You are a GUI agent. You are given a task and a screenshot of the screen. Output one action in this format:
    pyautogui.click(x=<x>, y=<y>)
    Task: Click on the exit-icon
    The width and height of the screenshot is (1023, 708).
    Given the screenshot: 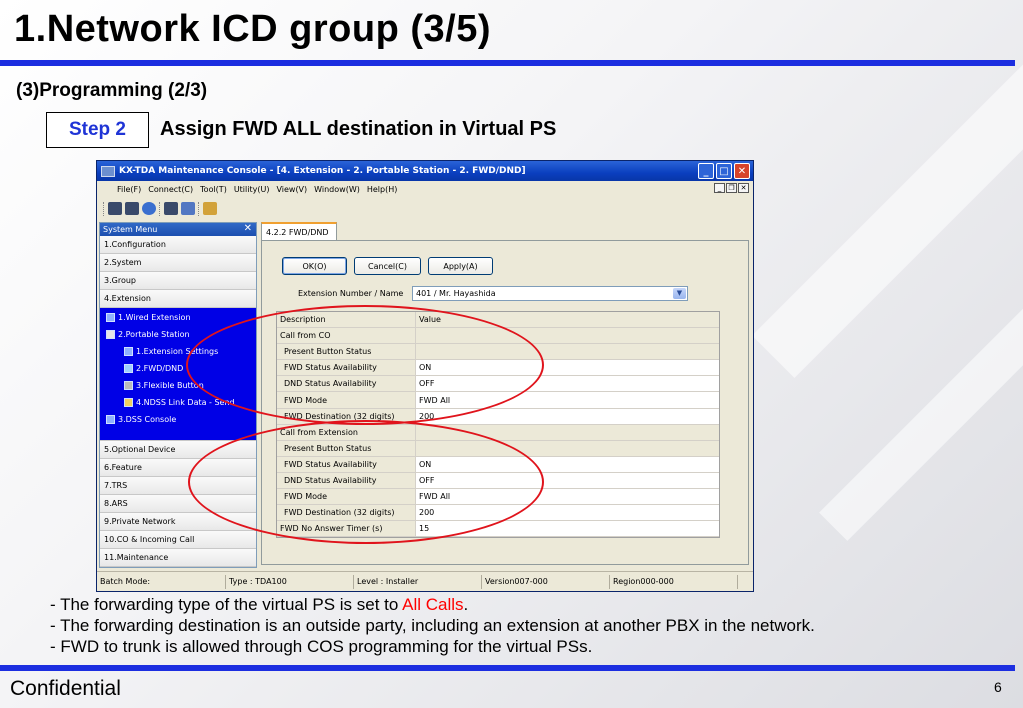 What is the action you would take?
    pyautogui.click(x=210, y=208)
    